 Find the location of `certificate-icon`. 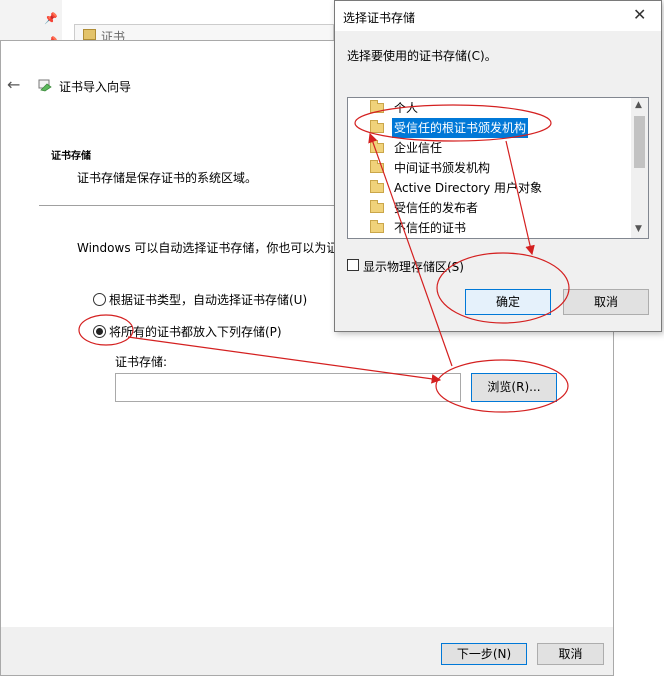

certificate-icon is located at coordinates (89, 34).